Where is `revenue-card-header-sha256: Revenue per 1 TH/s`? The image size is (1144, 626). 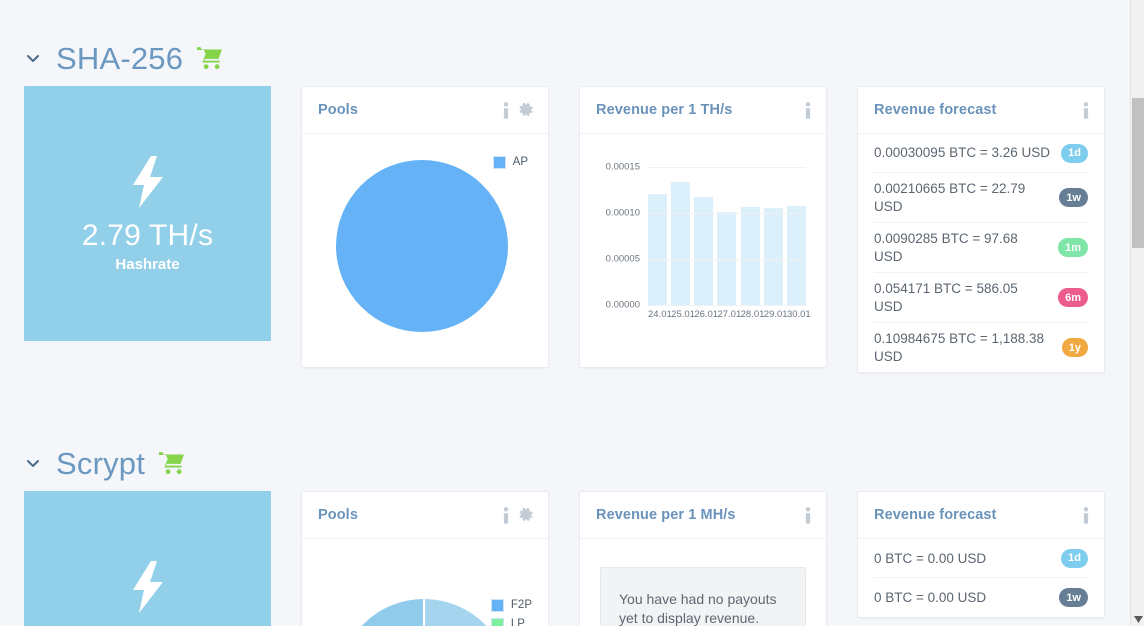 revenue-card-header-sha256: Revenue per 1 TH/s is located at coordinates (703, 110).